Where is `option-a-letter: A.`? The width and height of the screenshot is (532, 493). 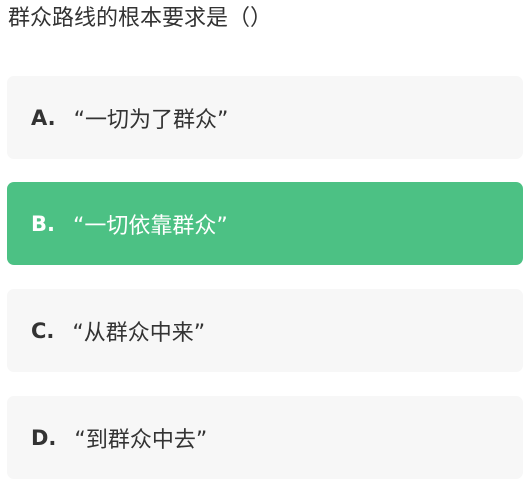
option-a-letter: A. is located at coordinates (43, 117).